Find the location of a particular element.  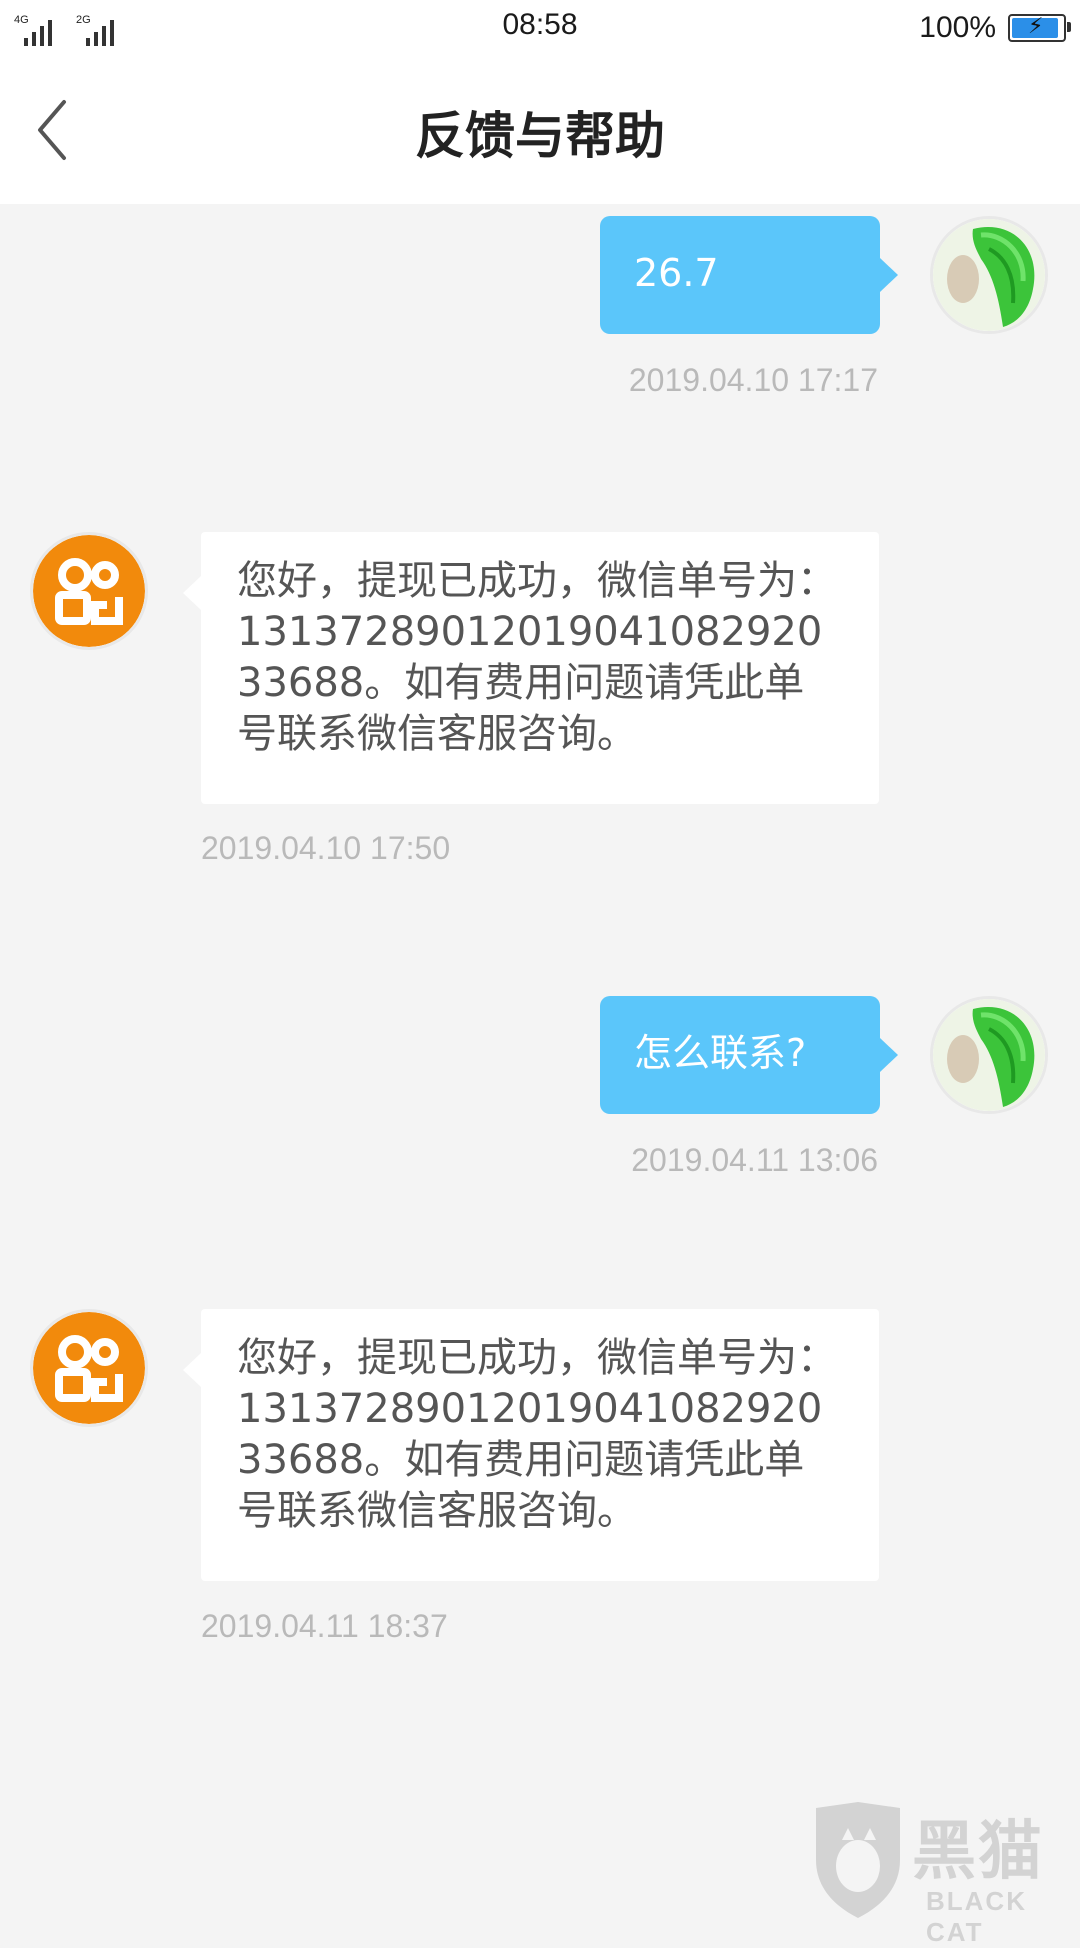

battery-icon: ⚡ is located at coordinates (1039, 28).